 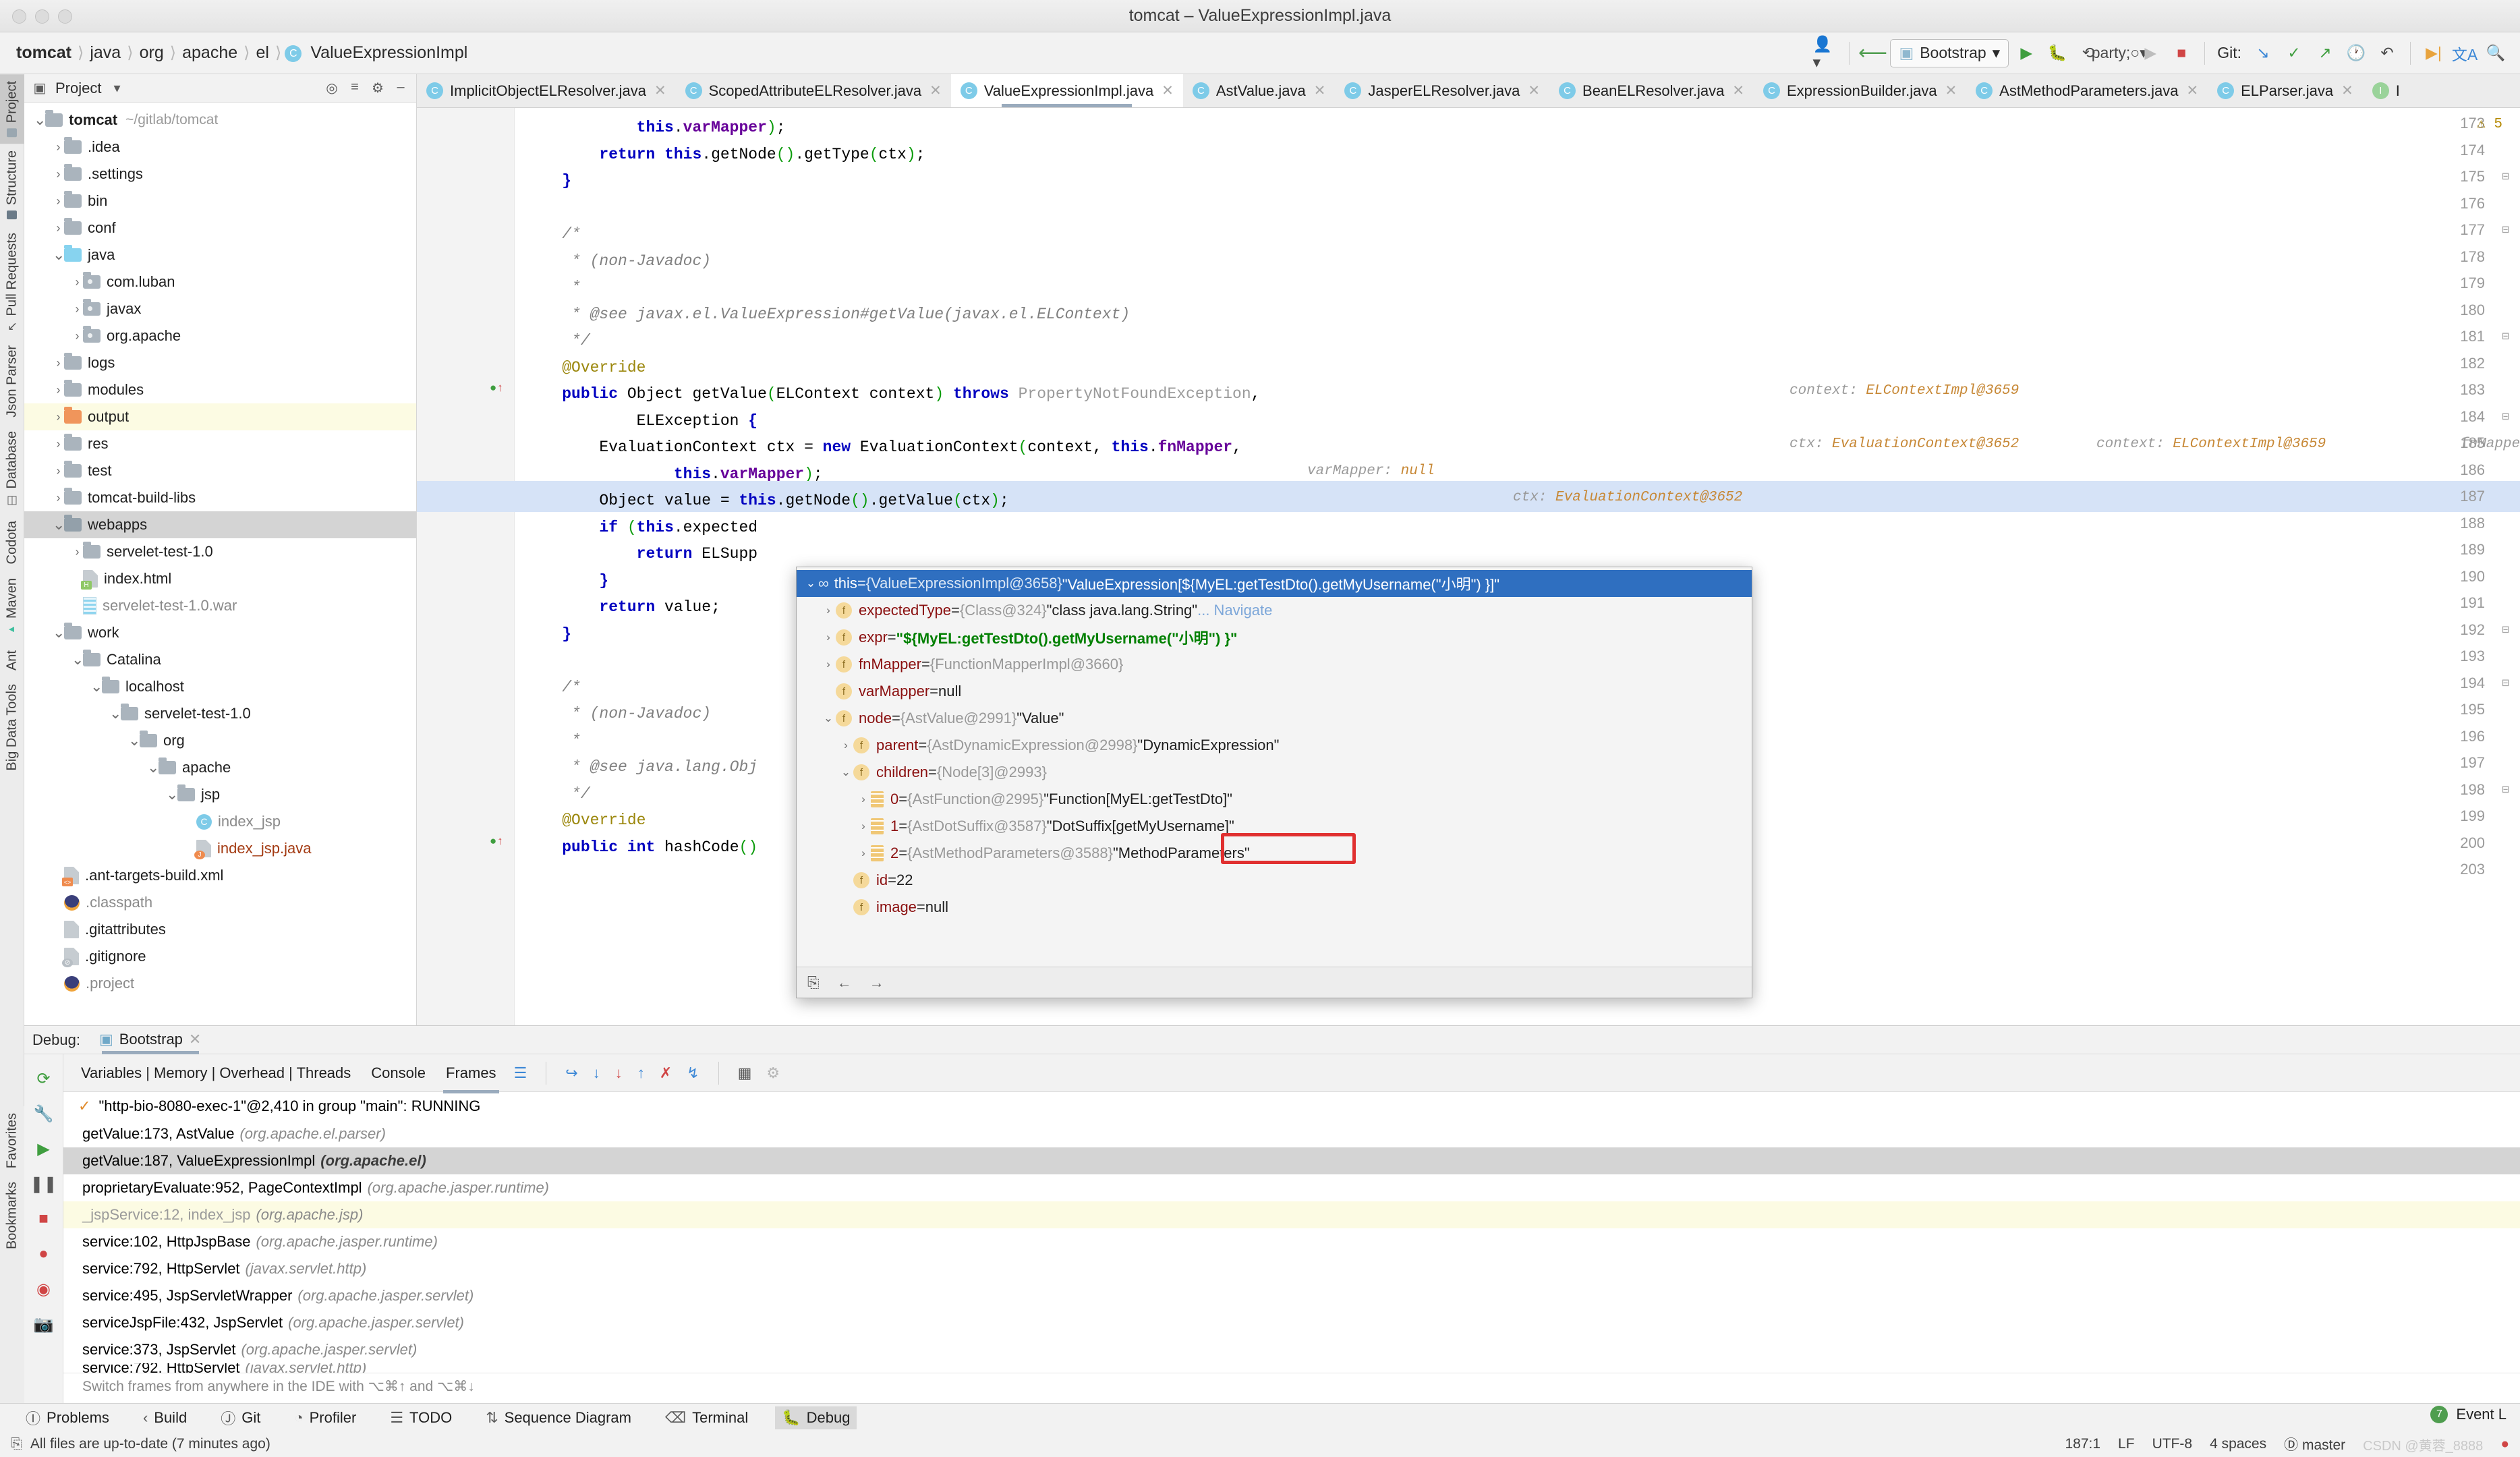 I want to click on layout-icon: ☰, so click(x=520, y=1073).